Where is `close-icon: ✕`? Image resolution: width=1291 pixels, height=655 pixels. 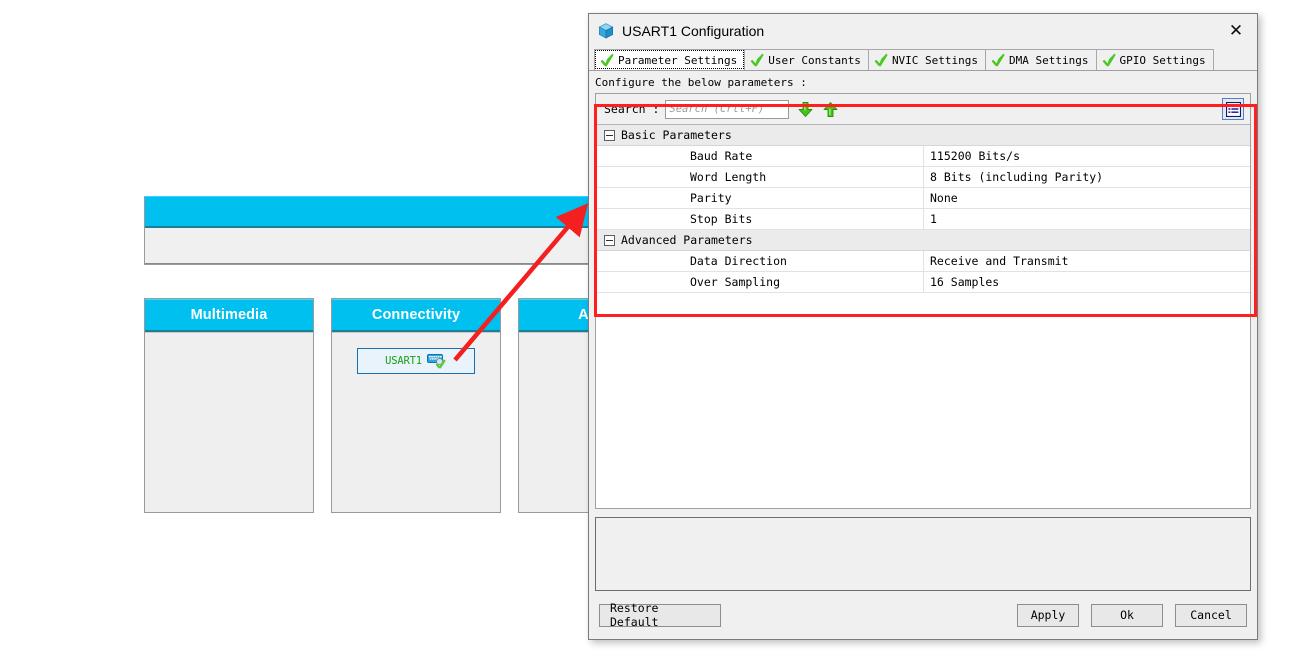
close-icon: ✕ is located at coordinates (1236, 31).